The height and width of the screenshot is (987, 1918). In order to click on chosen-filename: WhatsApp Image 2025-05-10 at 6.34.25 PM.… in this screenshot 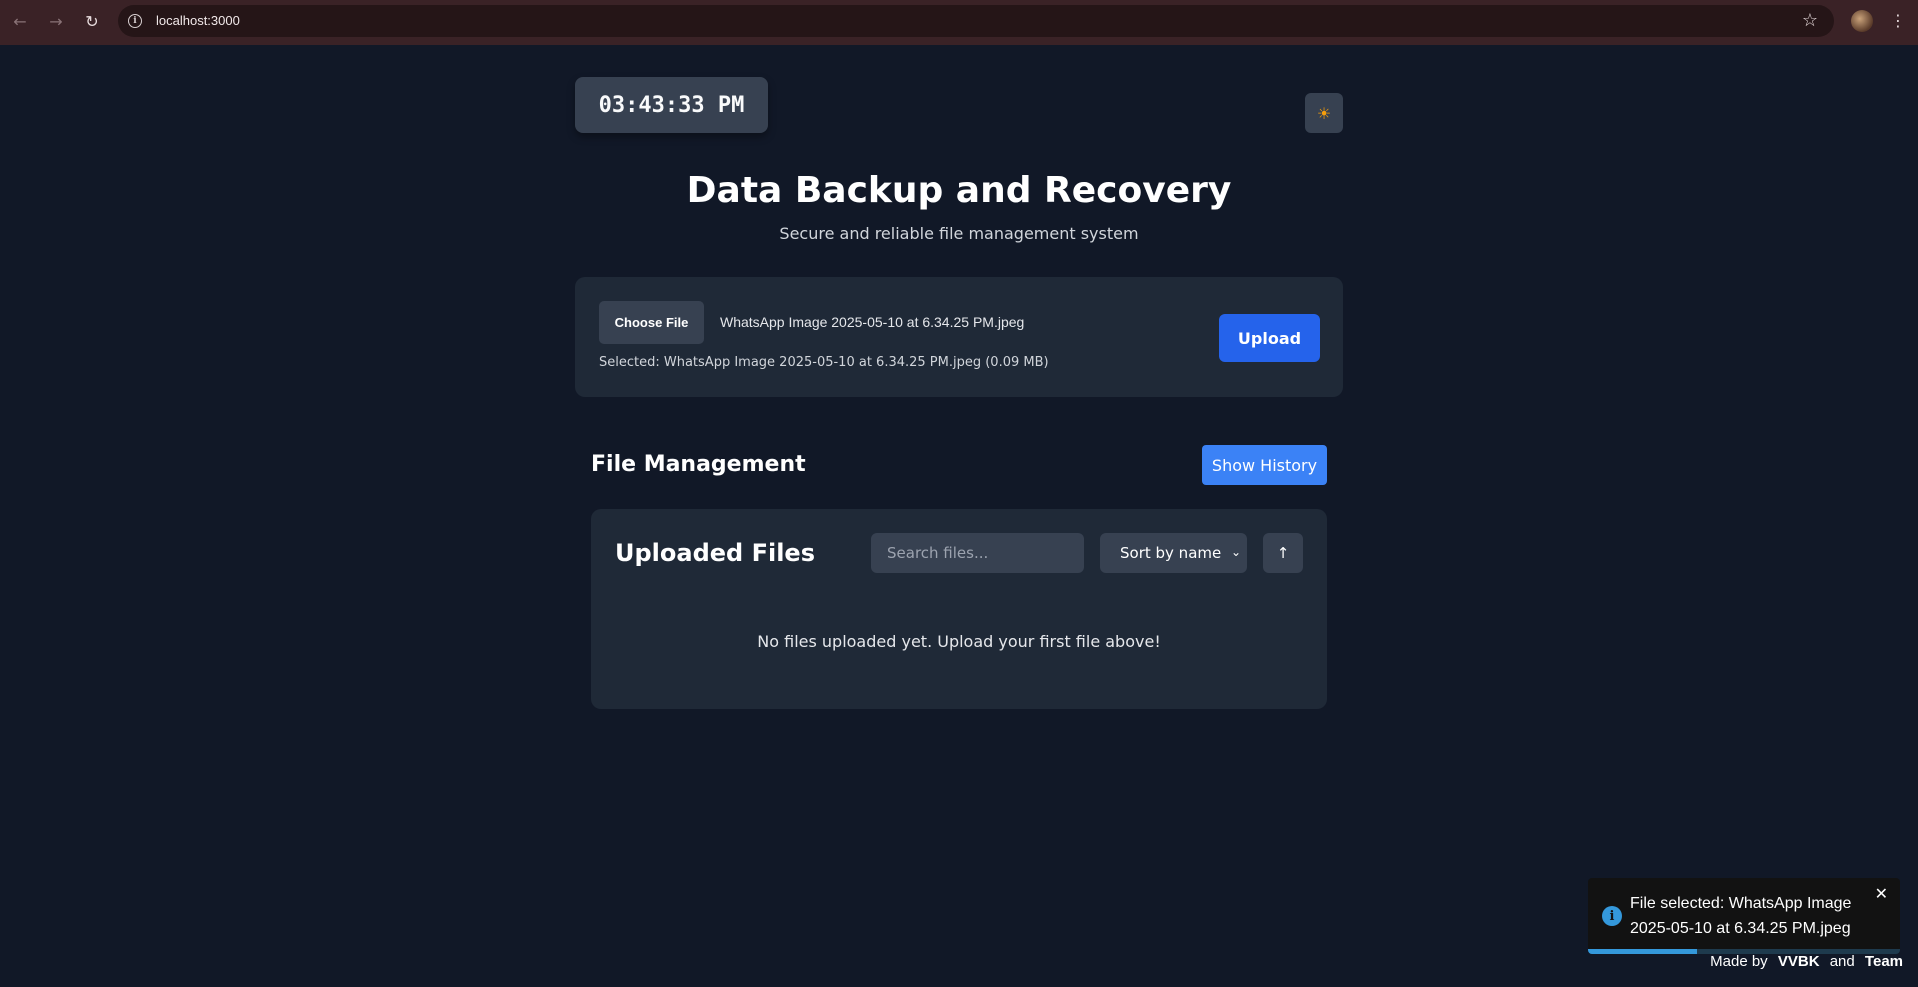, I will do `click(872, 322)`.